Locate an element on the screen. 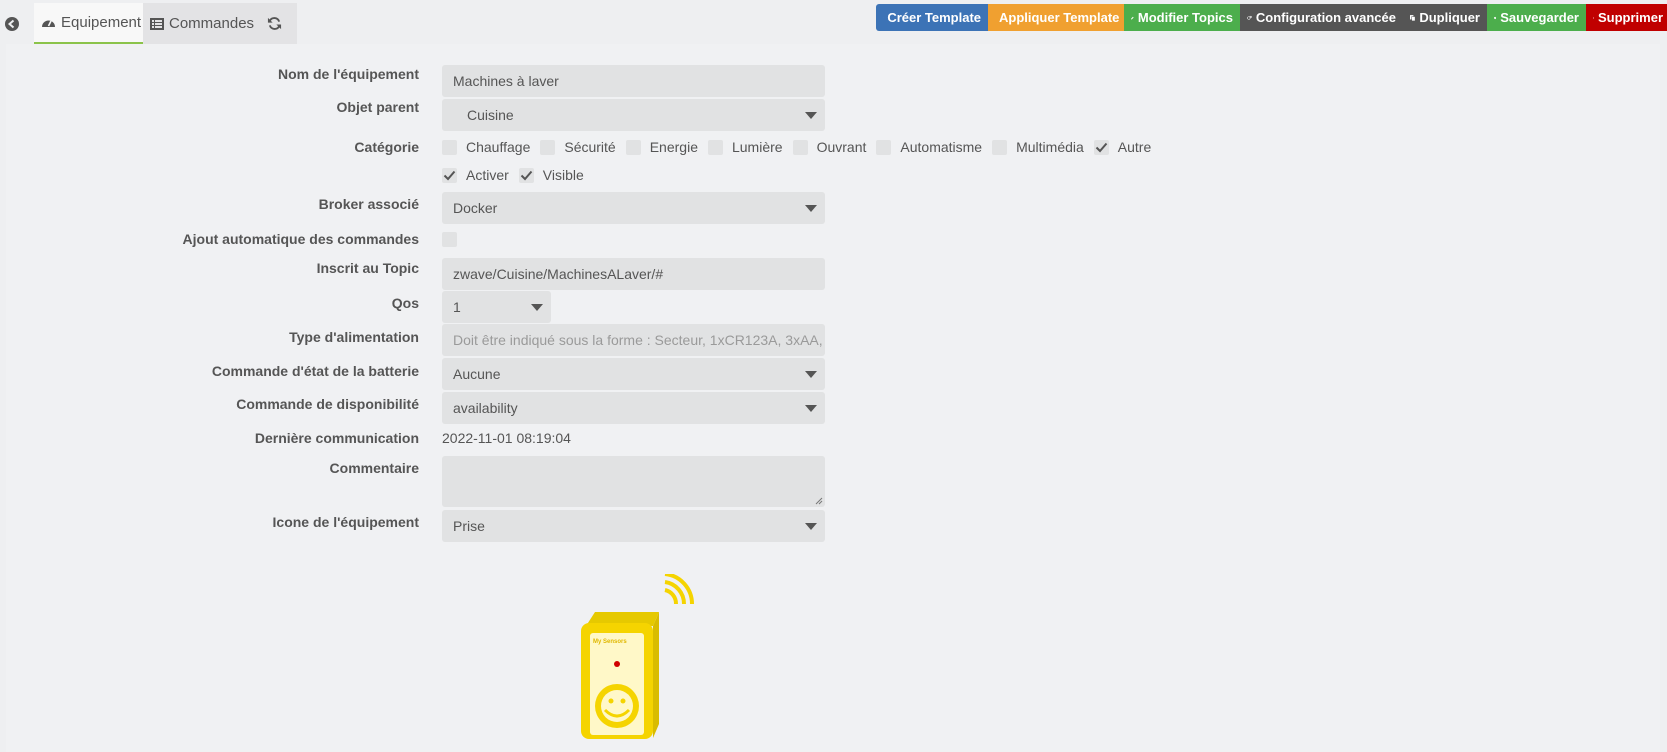  category-heating: Chauffage is located at coordinates (486, 147).